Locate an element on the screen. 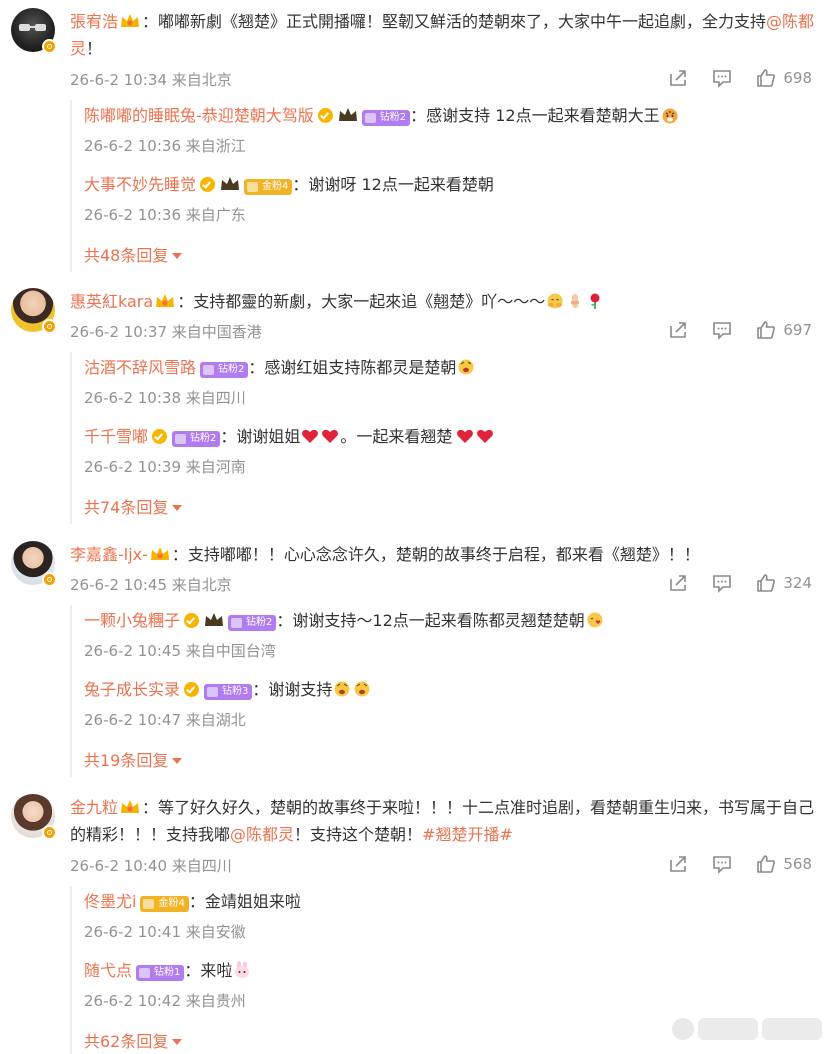 This screenshot has height=1054, width=834. crying-face-emoji-icon is located at coordinates (466, 367).